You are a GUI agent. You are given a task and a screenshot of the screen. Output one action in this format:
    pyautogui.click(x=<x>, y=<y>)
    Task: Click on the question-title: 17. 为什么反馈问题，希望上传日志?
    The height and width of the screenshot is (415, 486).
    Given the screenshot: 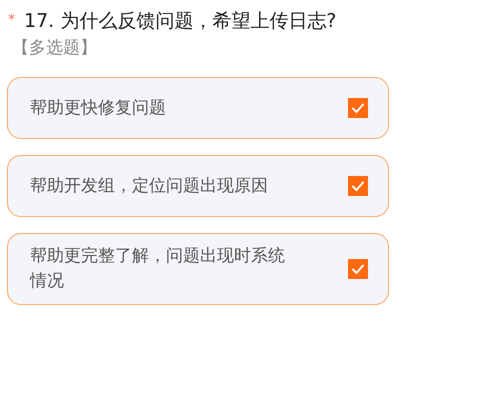 What is the action you would take?
    pyautogui.click(x=180, y=21)
    